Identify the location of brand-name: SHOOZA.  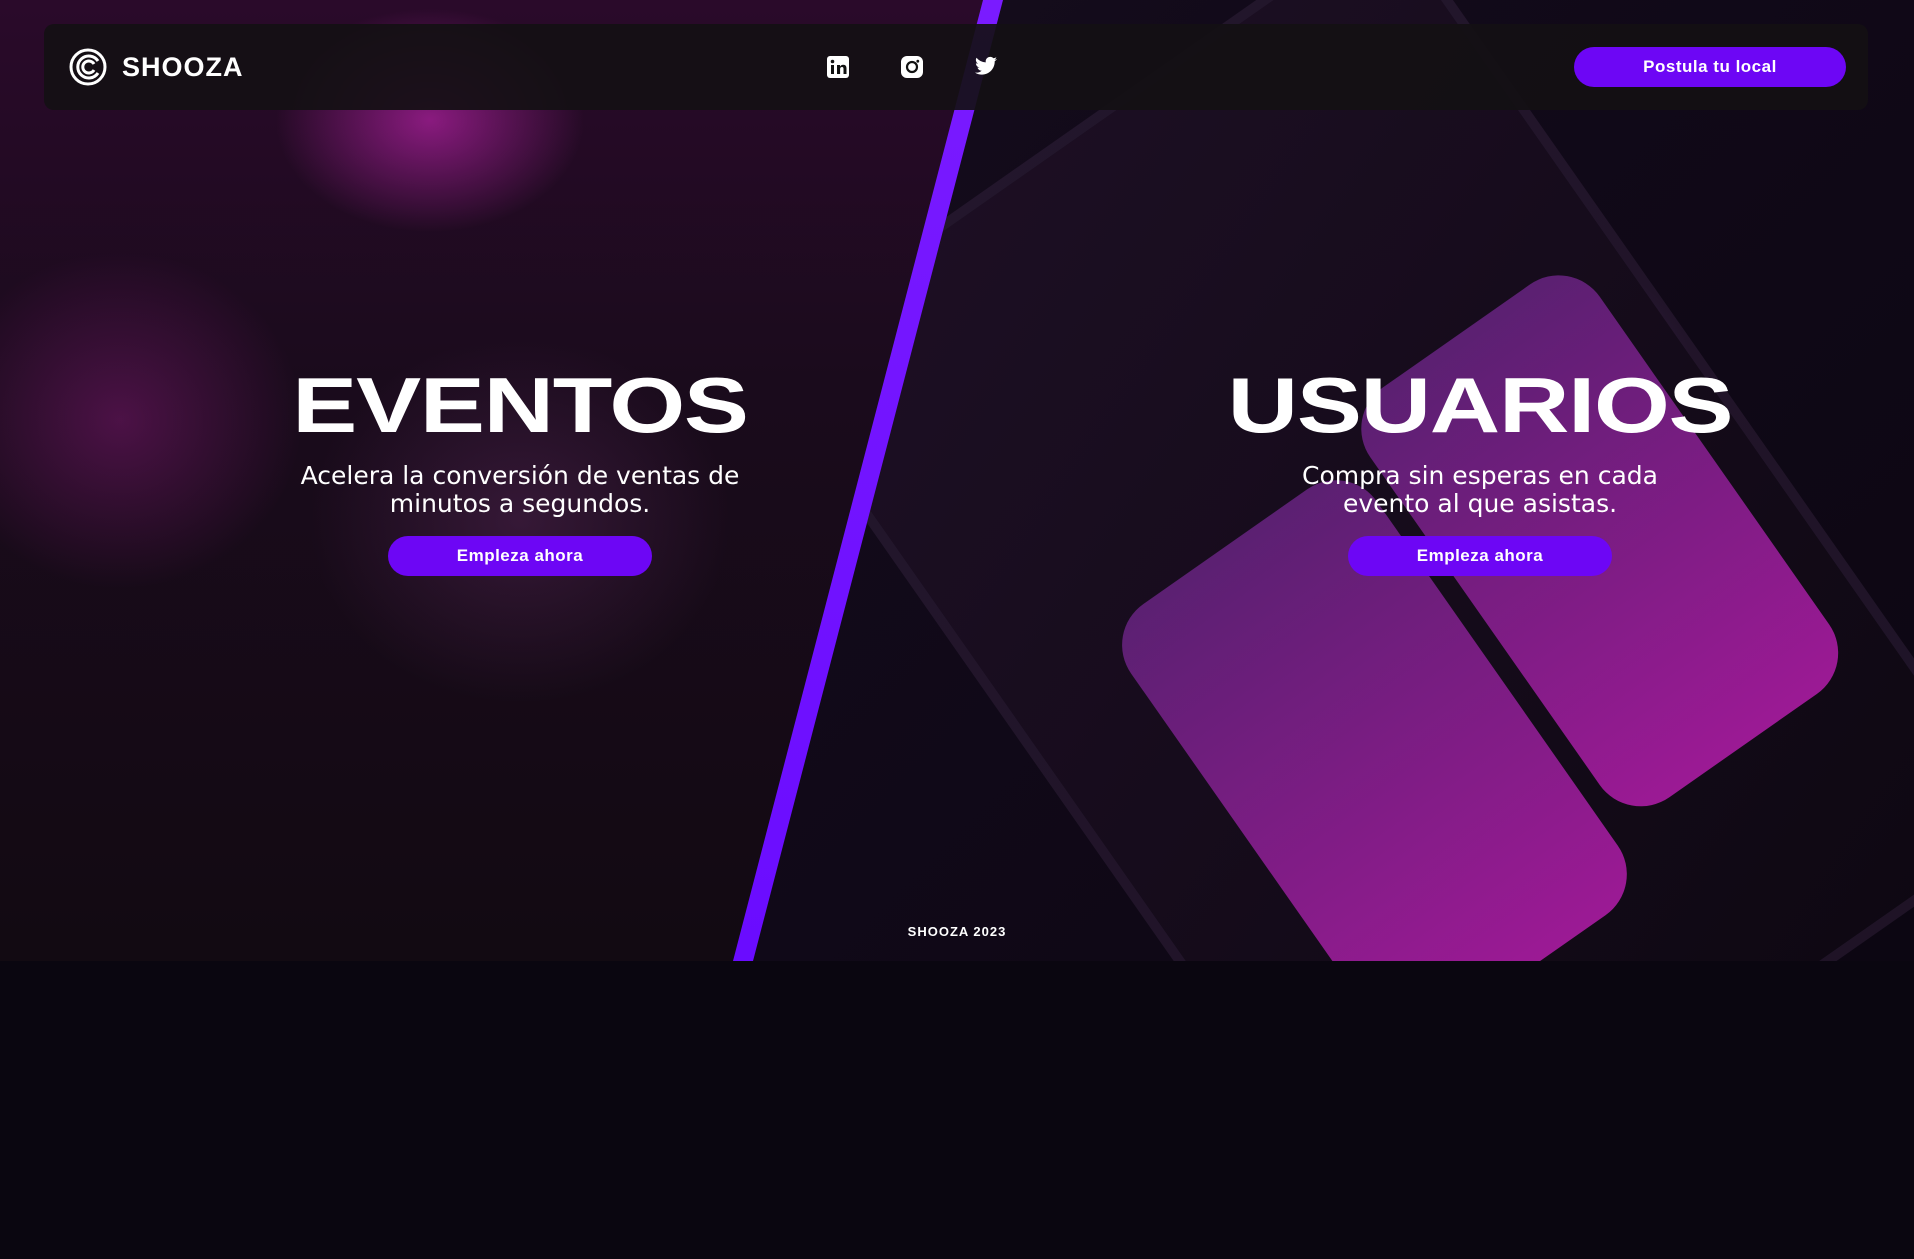
(183, 66).